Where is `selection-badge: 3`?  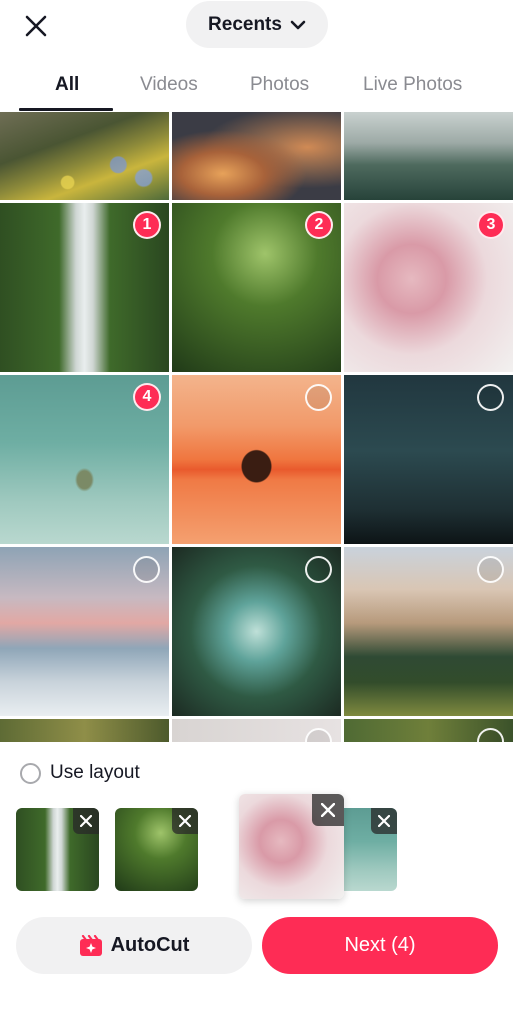
selection-badge: 3 is located at coordinates (491, 225).